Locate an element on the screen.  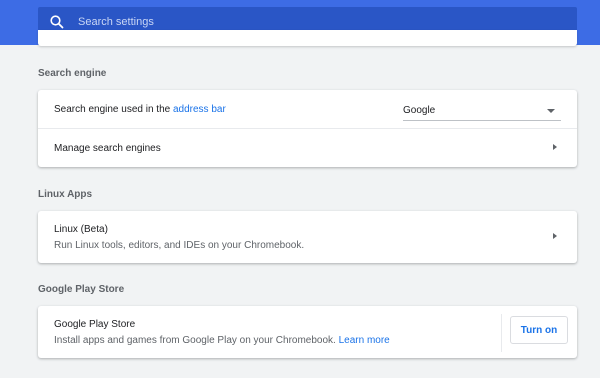
learn-more-link: Learn more is located at coordinates (364, 340).